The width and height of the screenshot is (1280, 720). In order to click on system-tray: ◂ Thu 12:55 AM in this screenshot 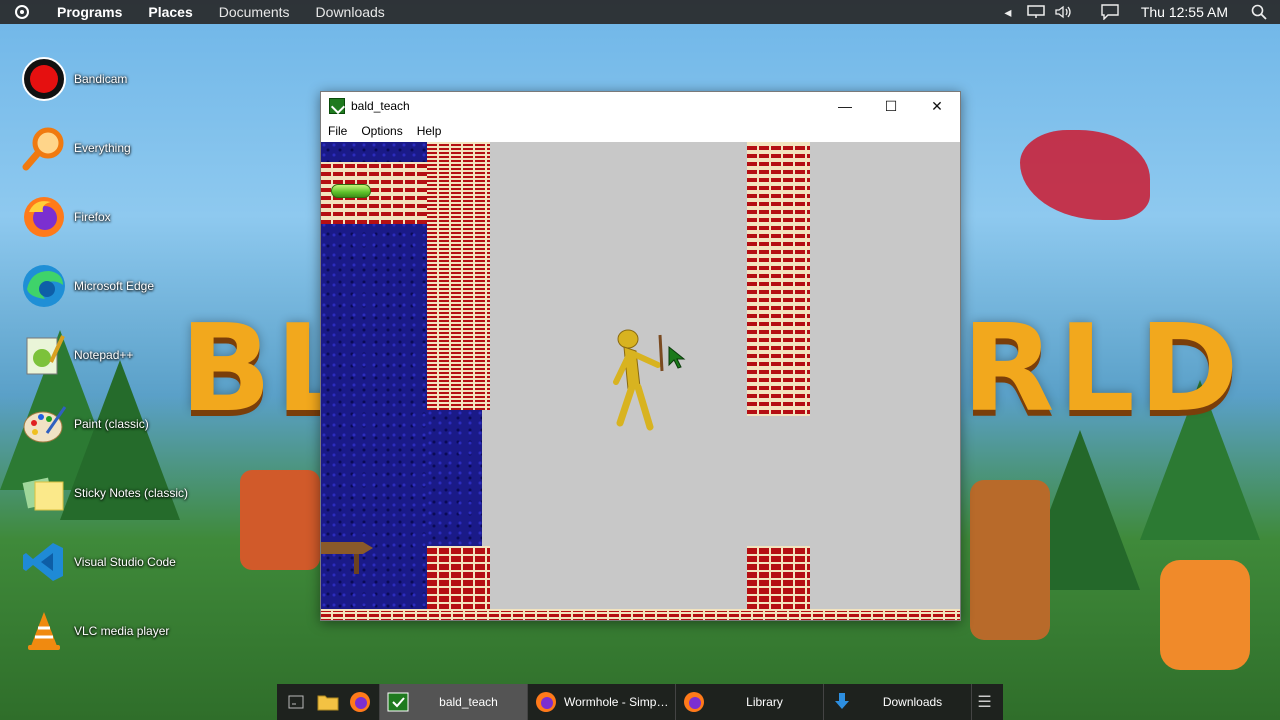, I will do `click(1138, 12)`.